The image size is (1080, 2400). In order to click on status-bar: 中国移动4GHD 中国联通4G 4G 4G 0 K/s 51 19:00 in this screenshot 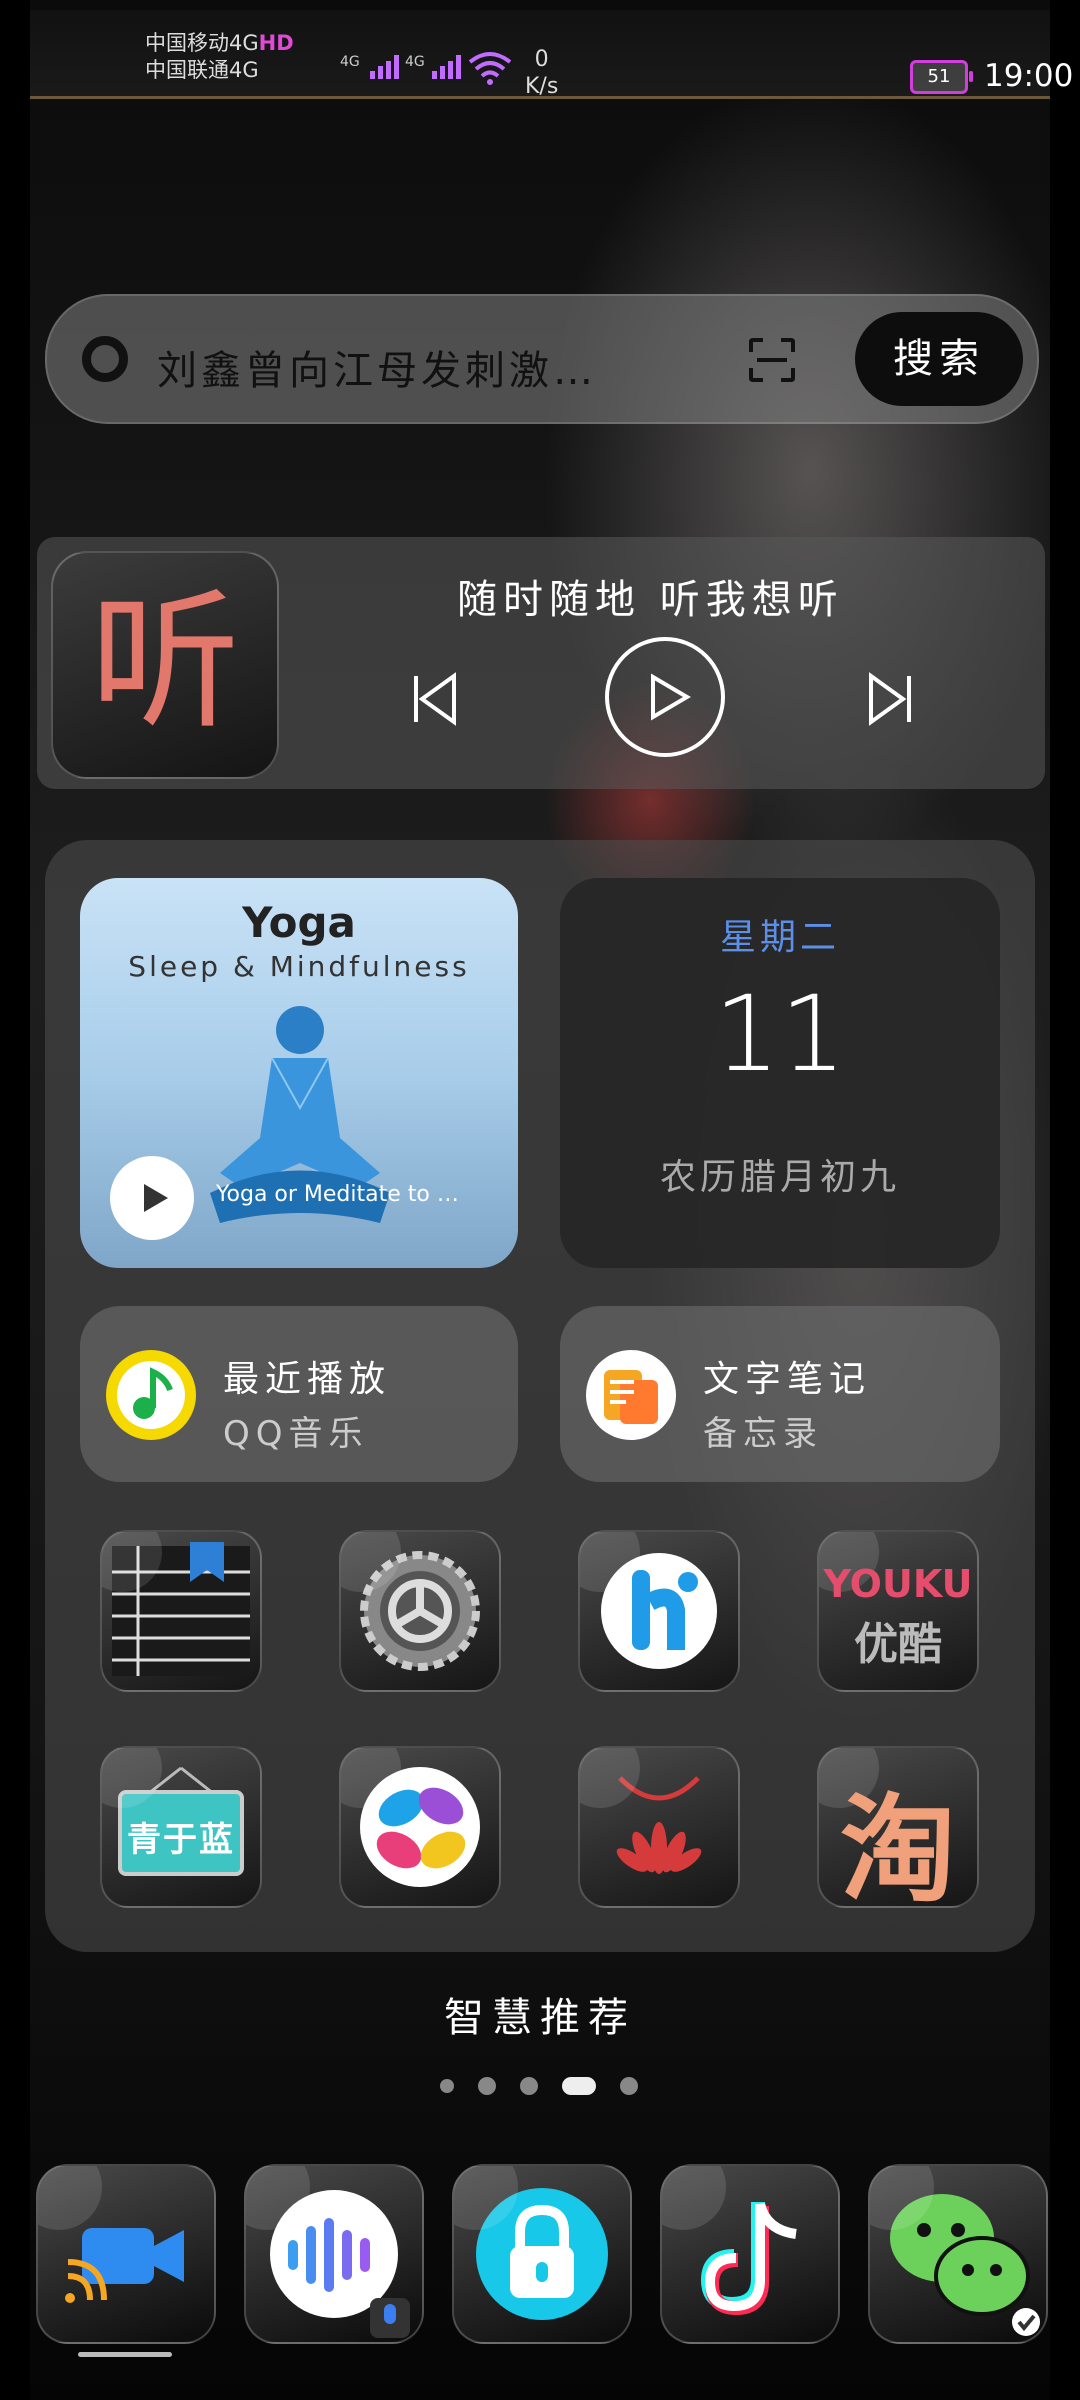, I will do `click(551, 55)`.